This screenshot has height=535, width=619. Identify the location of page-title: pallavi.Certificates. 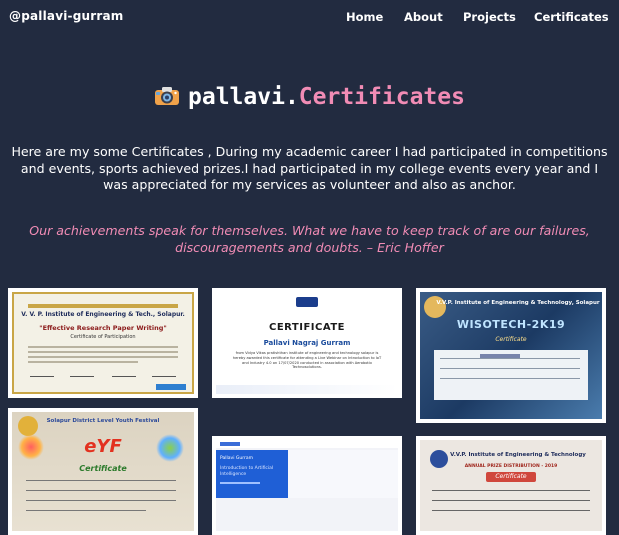
(309, 97).